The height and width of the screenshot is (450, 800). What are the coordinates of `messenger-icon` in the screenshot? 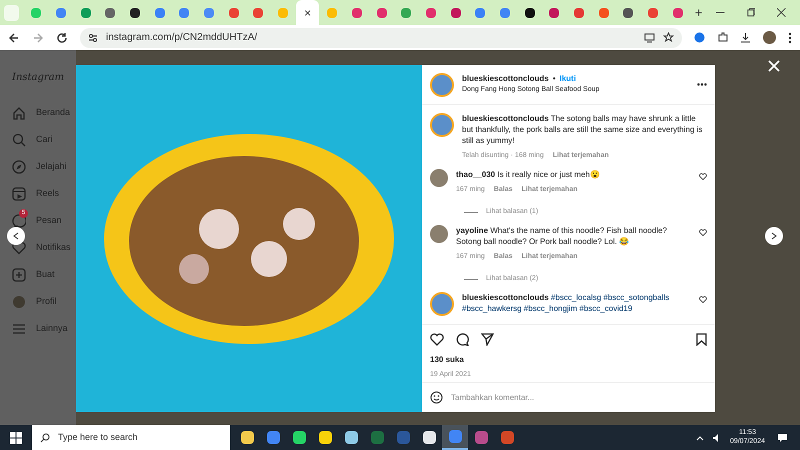 It's located at (19, 221).